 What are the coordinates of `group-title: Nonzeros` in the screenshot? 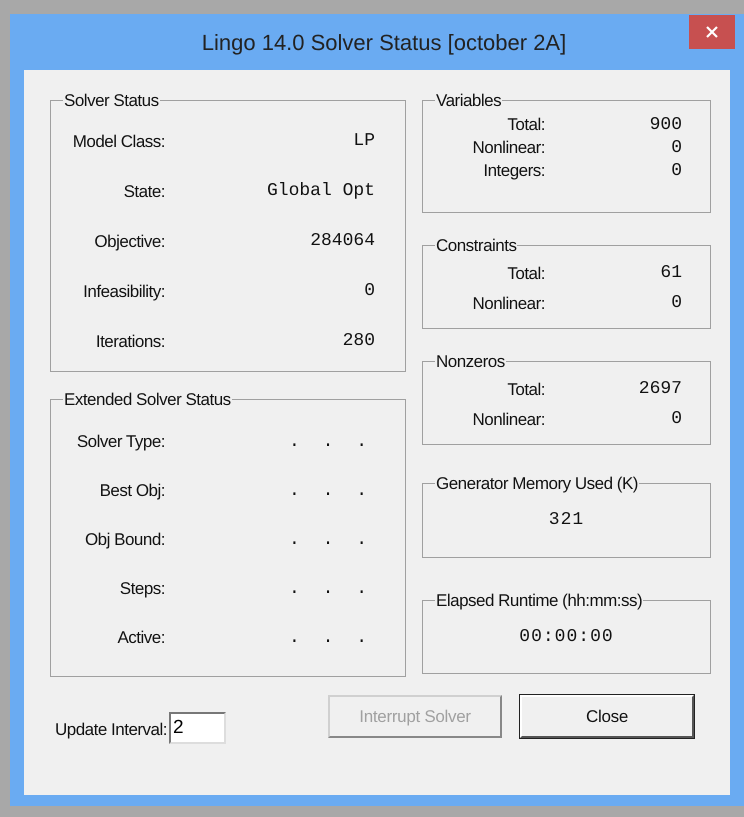 It's located at (470, 362).